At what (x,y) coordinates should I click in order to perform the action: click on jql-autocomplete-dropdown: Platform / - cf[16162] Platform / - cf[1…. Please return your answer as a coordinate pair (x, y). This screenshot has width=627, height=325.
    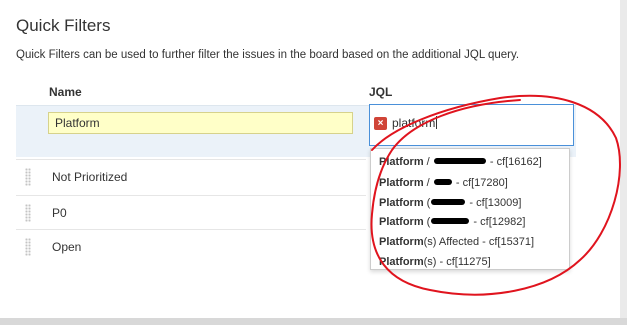
    Looking at the image, I should click on (470, 209).